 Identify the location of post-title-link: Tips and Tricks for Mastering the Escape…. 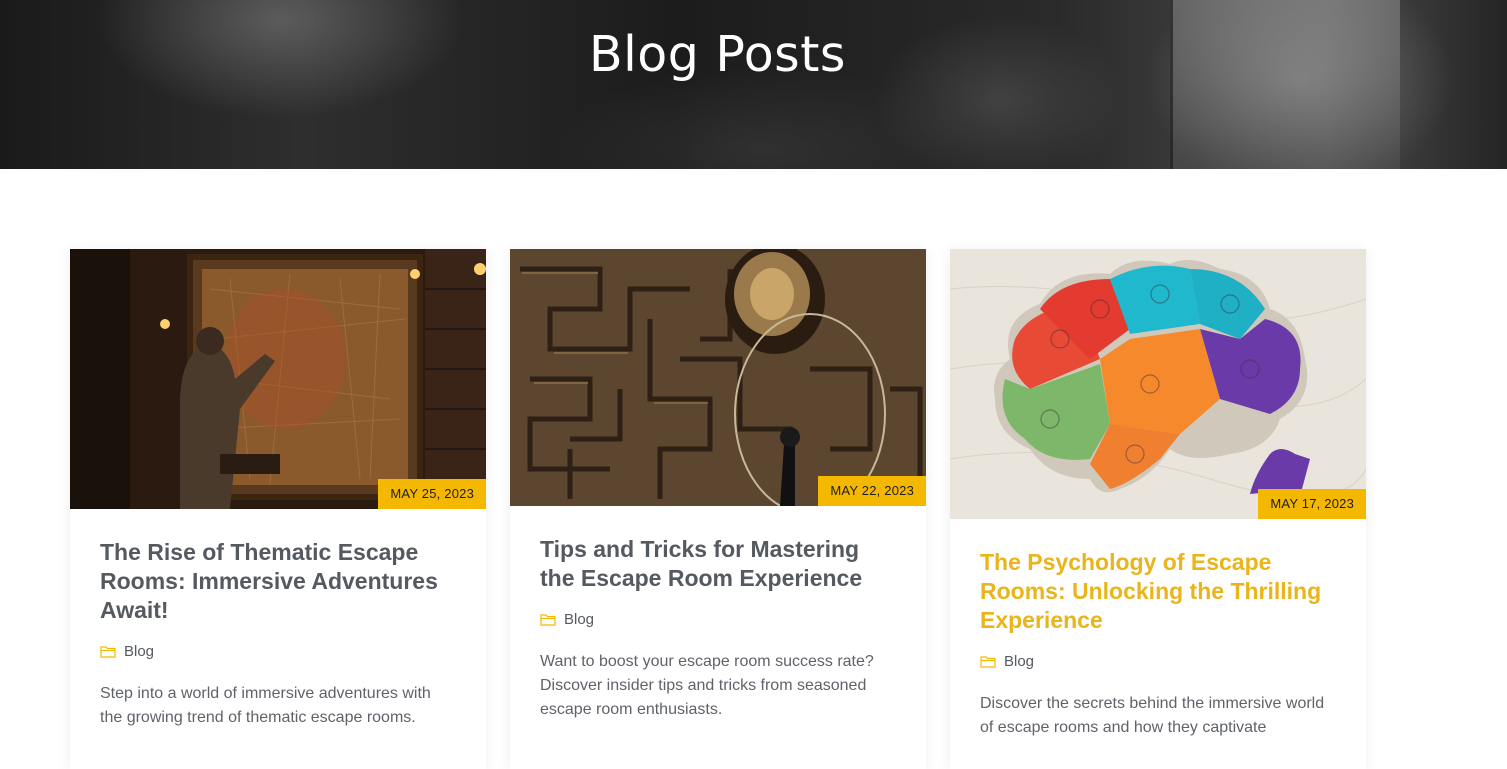
(718, 564).